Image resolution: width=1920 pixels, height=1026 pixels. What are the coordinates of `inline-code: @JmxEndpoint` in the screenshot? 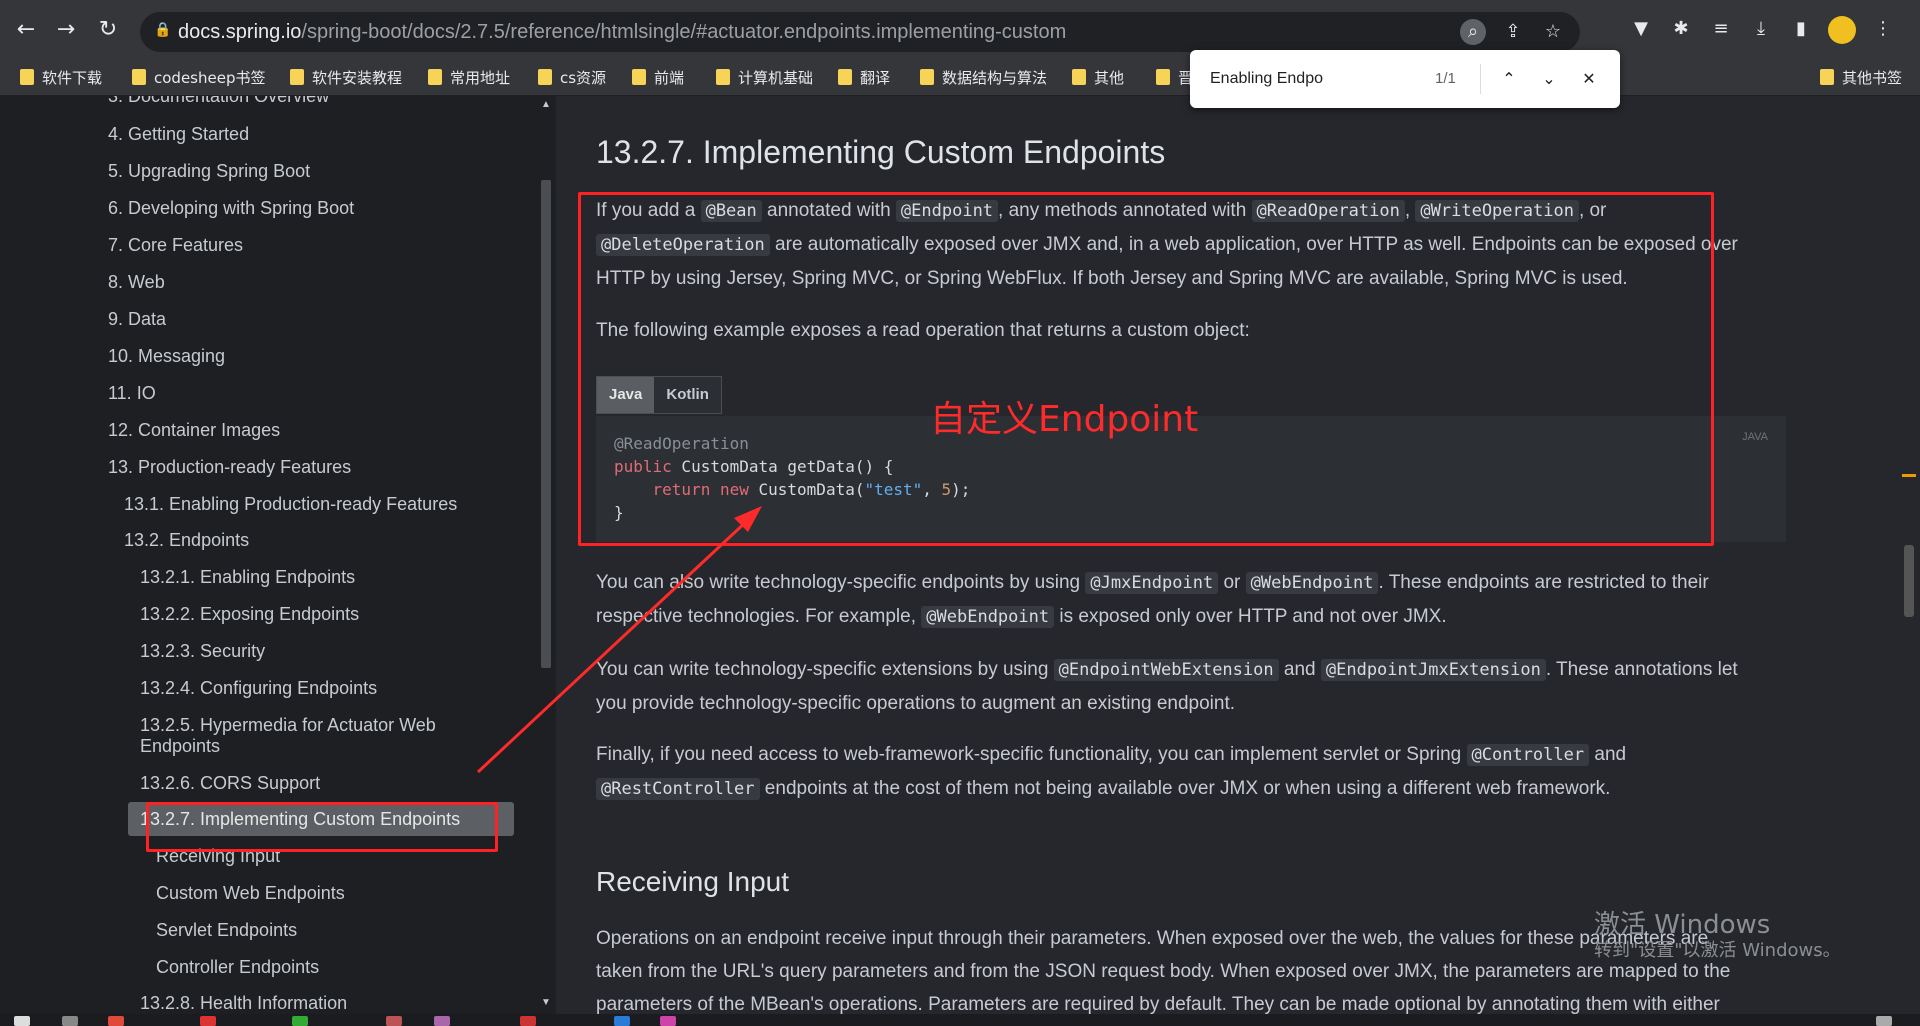 It's located at (1152, 583).